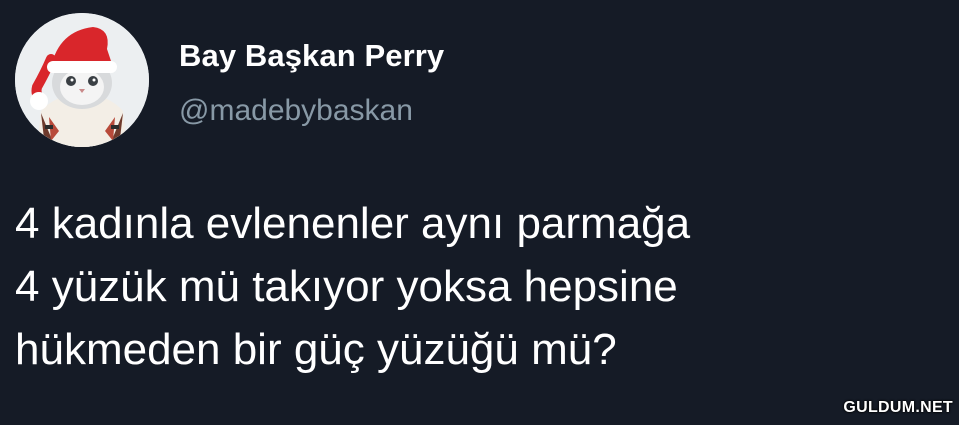  I want to click on author-avatar, so click(82, 80).